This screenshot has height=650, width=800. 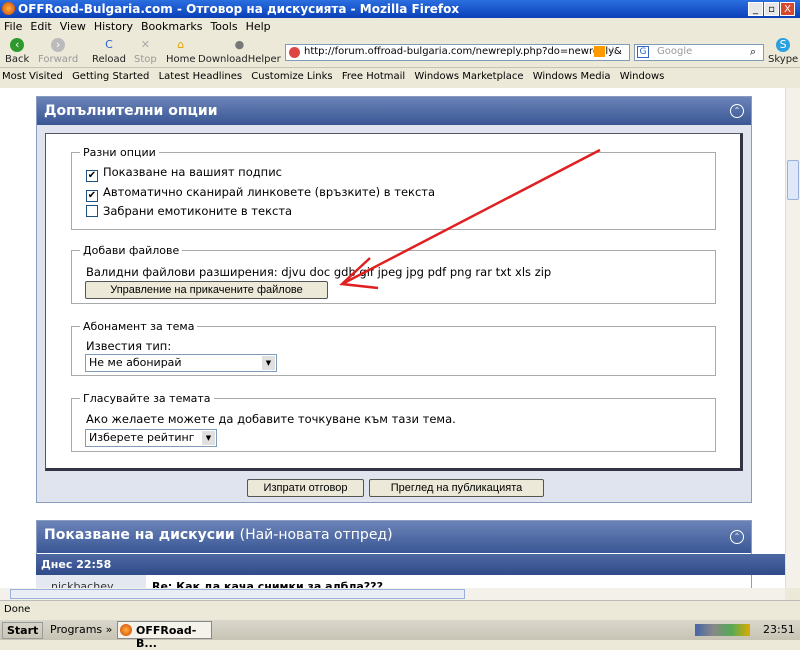 I want to click on minimize-button: _, so click(x=755, y=9).